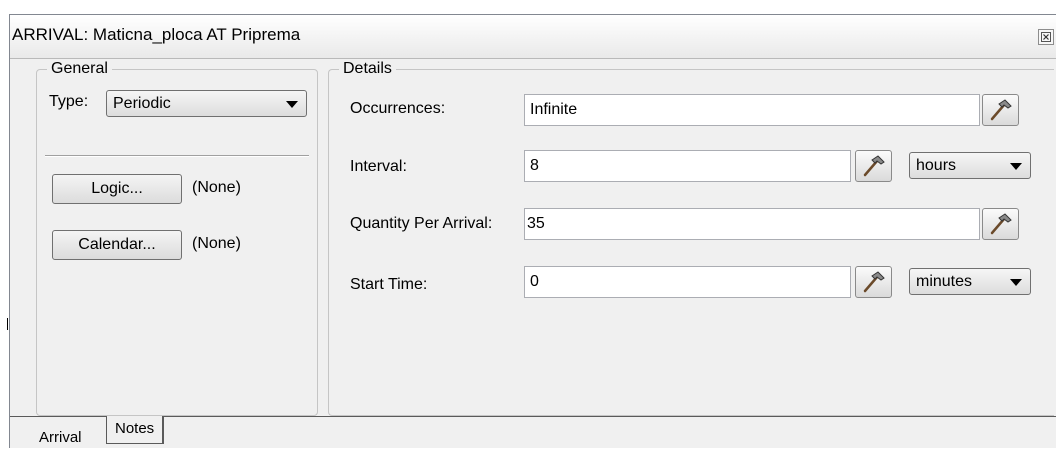 This screenshot has width=1056, height=450. I want to click on tab-strip: Arrival Notes, so click(533, 433).